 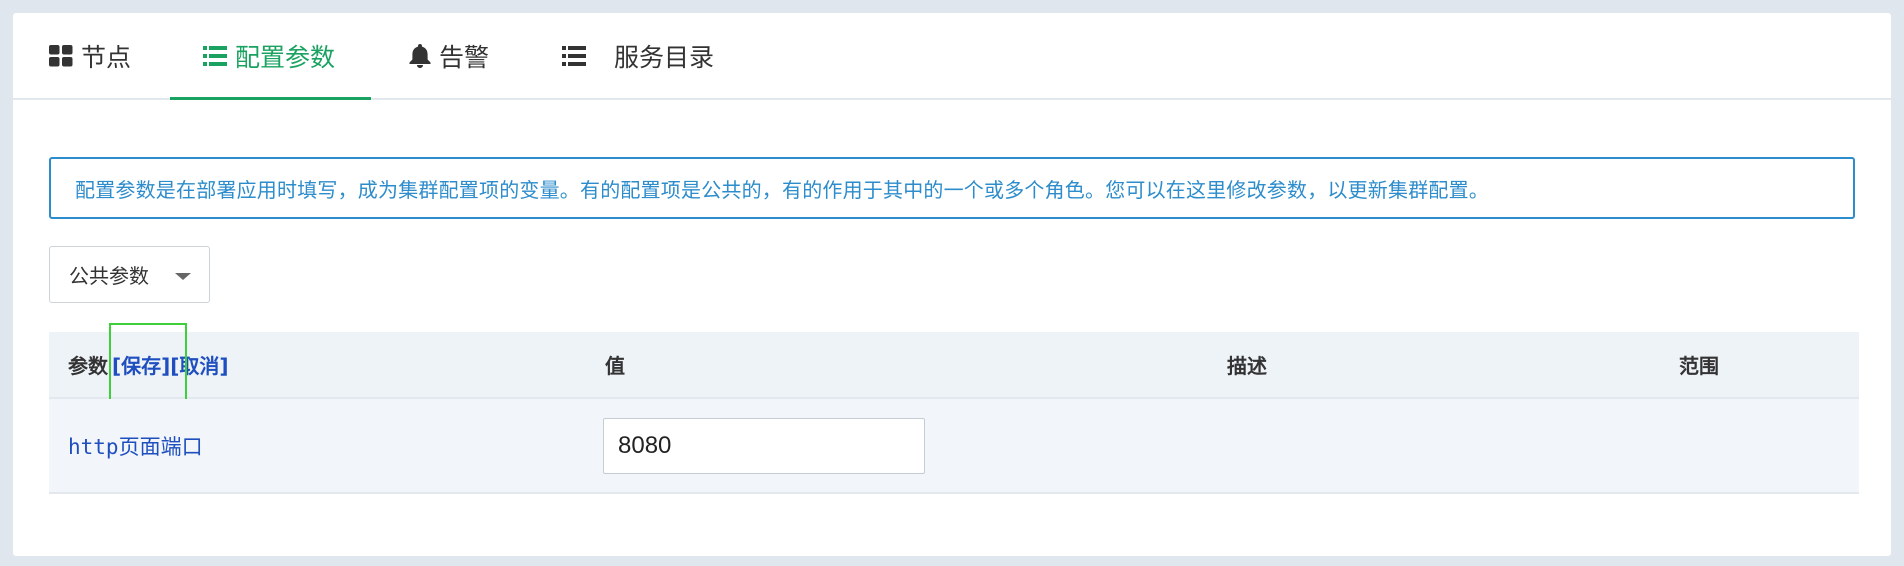 I want to click on tab-alerts: 告警, so click(x=449, y=55).